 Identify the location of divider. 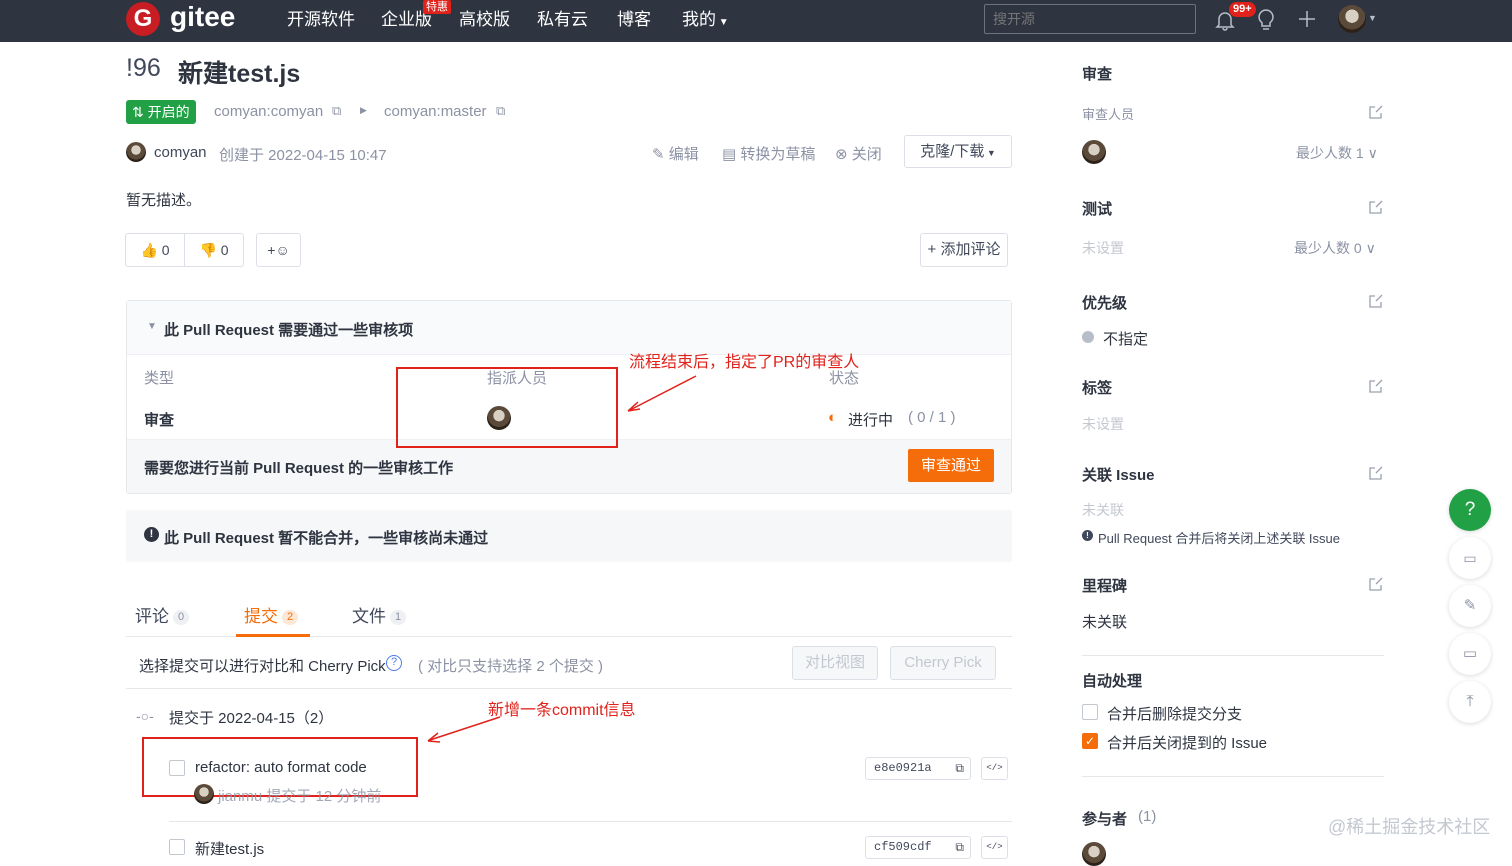
(590, 821).